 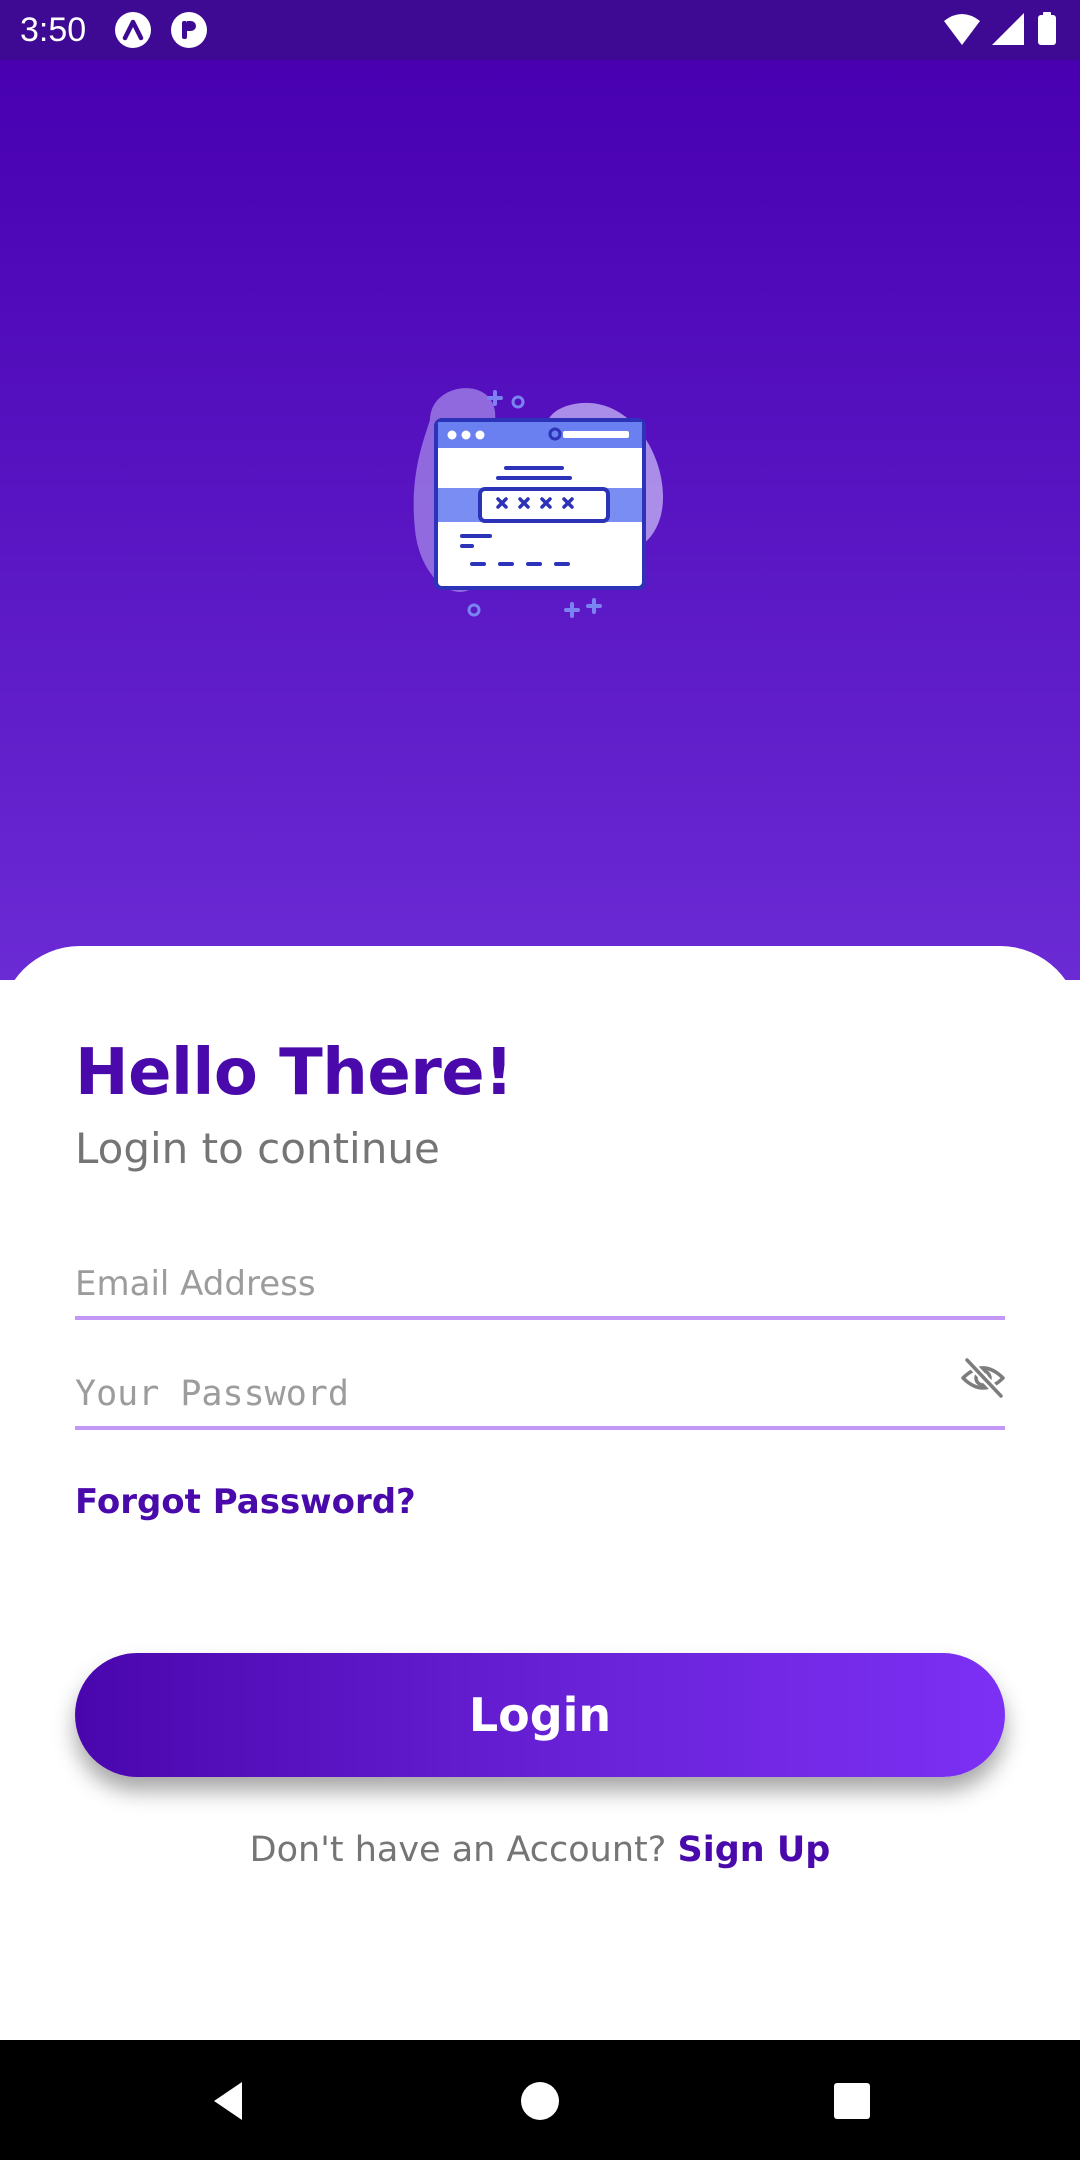 I want to click on recents-icon, so click(x=852, y=2101).